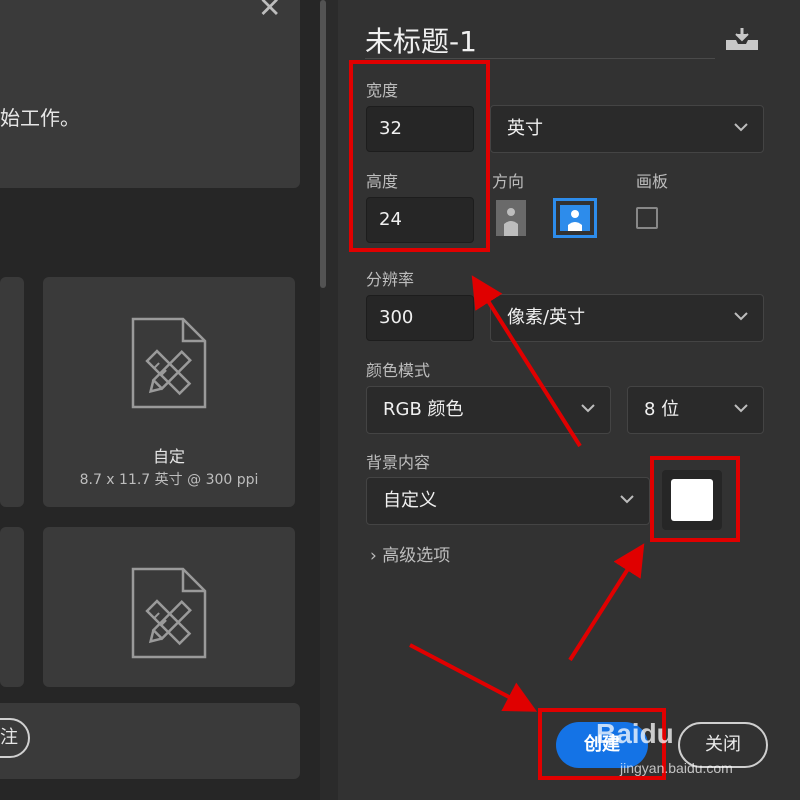  What do you see at coordinates (512, 218) in the screenshot?
I see `portrait-orientation-icon` at bounding box center [512, 218].